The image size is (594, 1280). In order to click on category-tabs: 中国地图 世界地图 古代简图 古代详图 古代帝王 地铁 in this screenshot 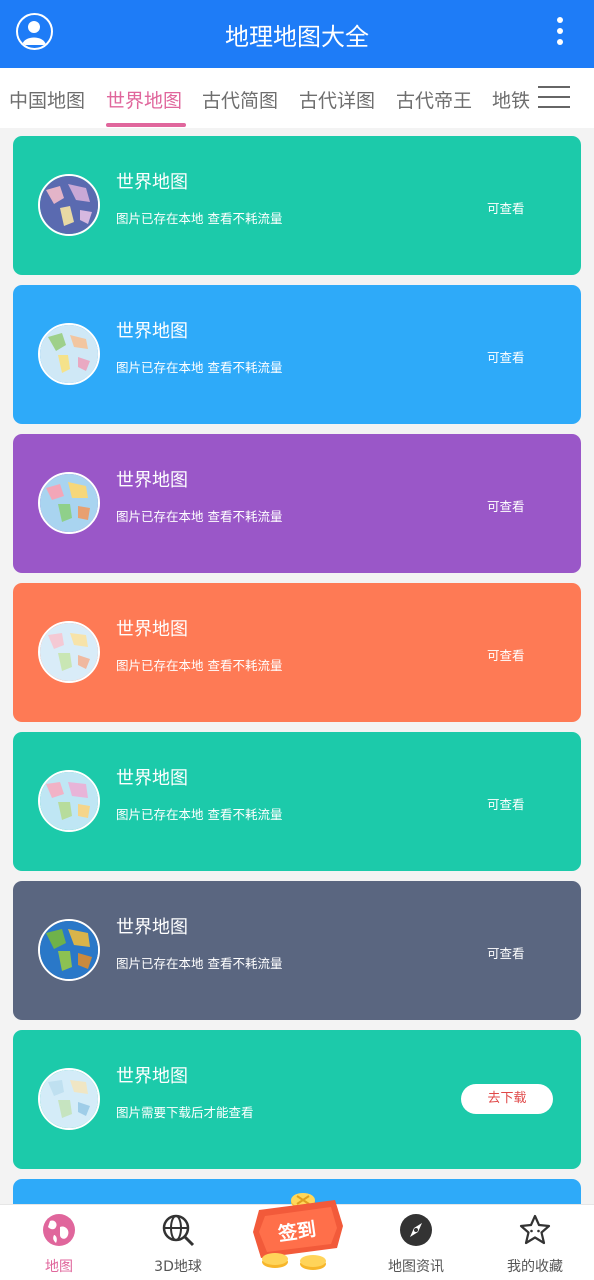, I will do `click(297, 98)`.